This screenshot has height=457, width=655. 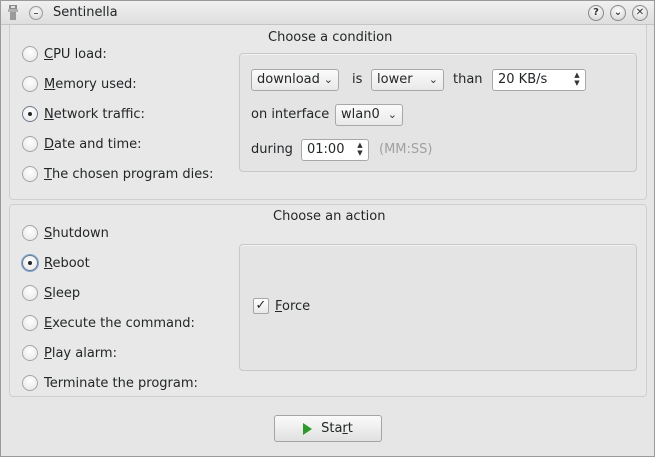 I want to click on start-button-label: Start, so click(x=337, y=428).